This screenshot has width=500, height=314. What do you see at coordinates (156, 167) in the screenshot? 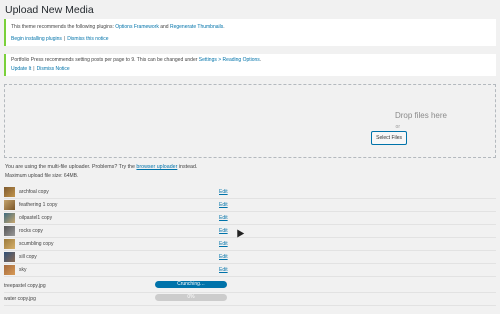
I see `browser-uploader-link: browser uploader` at bounding box center [156, 167].